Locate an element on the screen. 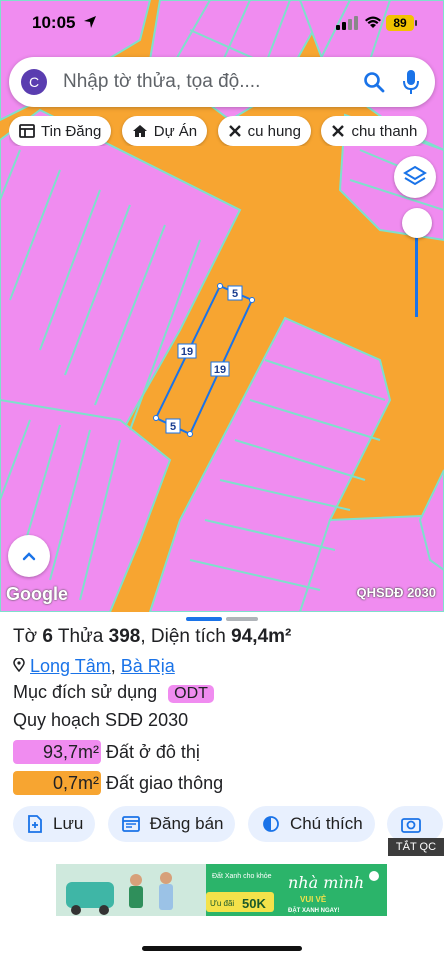 The width and height of the screenshot is (444, 960). save-button: Lưu is located at coordinates (54, 824).